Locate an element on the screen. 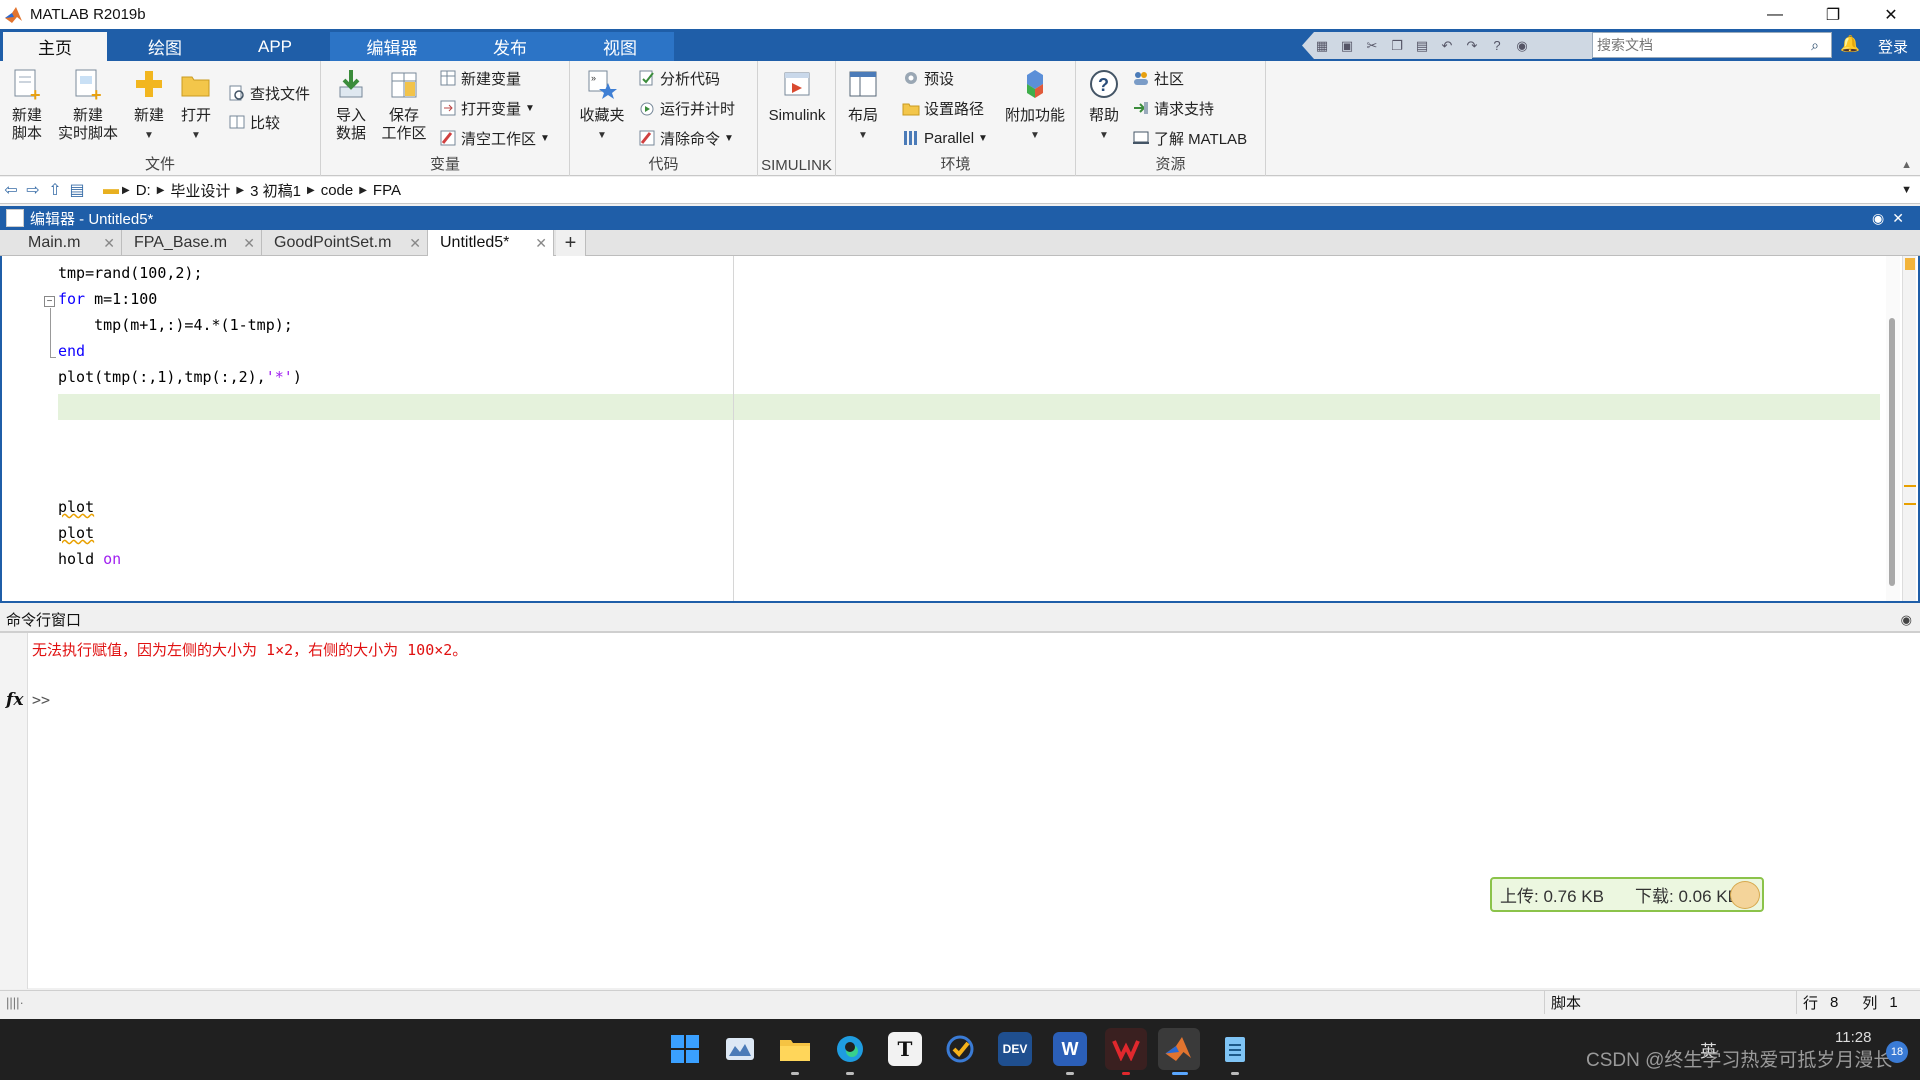 This screenshot has height=1080, width=1920. tab-home: 主页 is located at coordinates (55, 46).